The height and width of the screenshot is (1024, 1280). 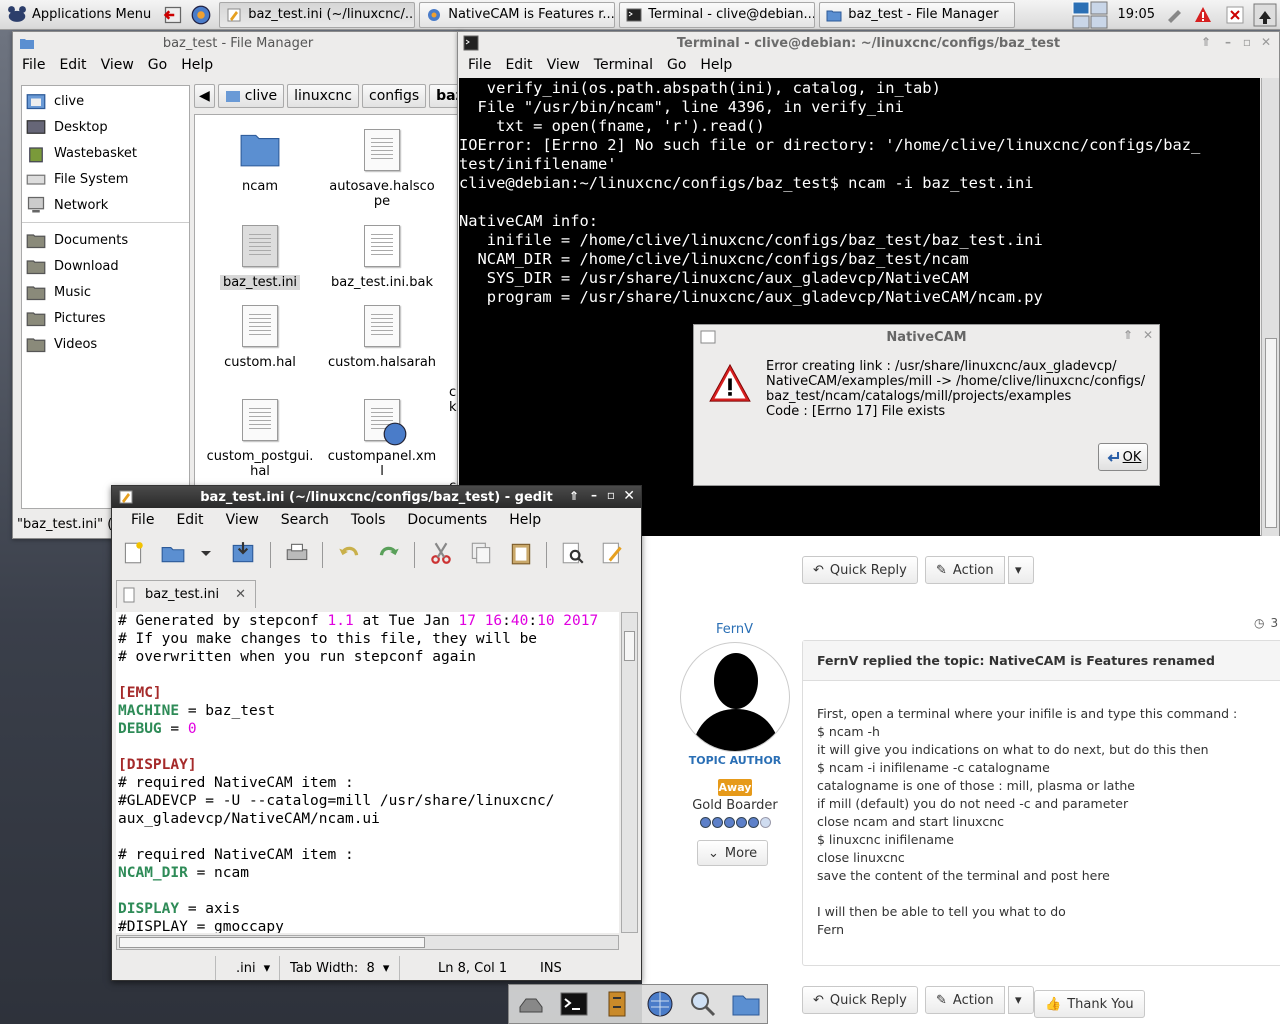 What do you see at coordinates (1021, 570) in the screenshot?
I see `action-dropdown-button: ▾` at bounding box center [1021, 570].